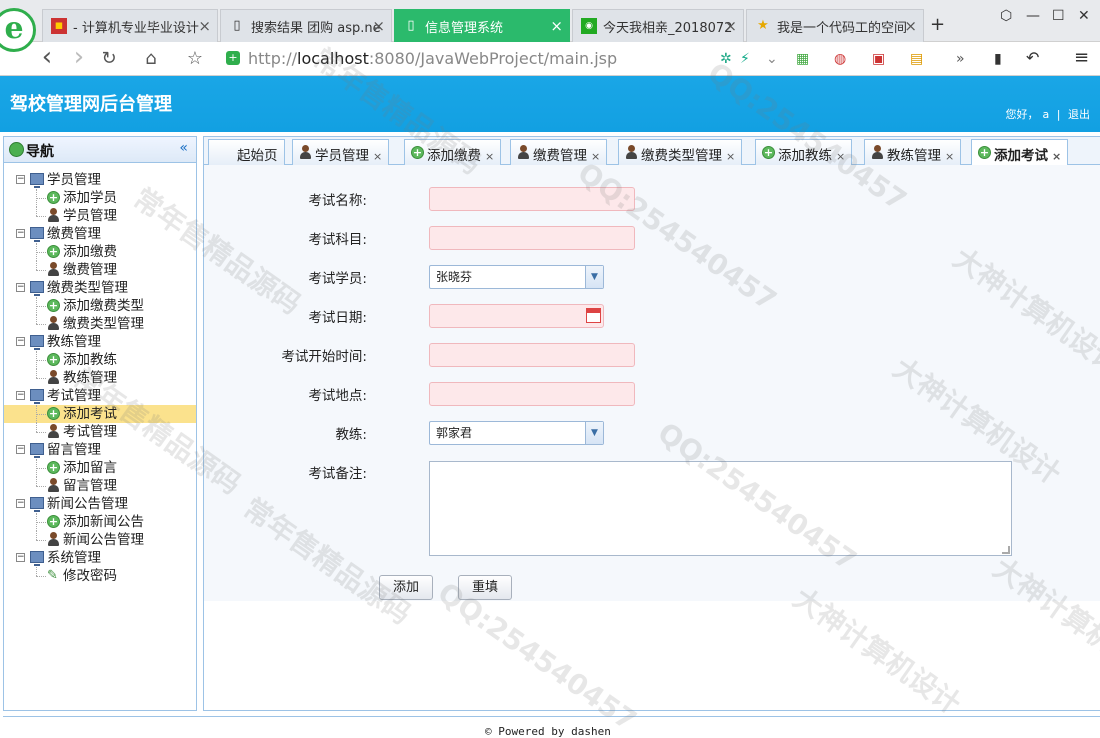  Describe the element at coordinates (79, 57) in the screenshot. I see `forward-button: ›` at that location.